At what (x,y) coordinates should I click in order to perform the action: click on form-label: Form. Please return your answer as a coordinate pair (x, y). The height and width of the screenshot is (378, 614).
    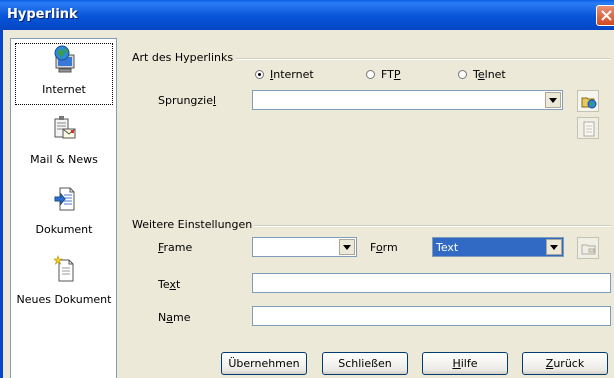
    Looking at the image, I should click on (384, 247).